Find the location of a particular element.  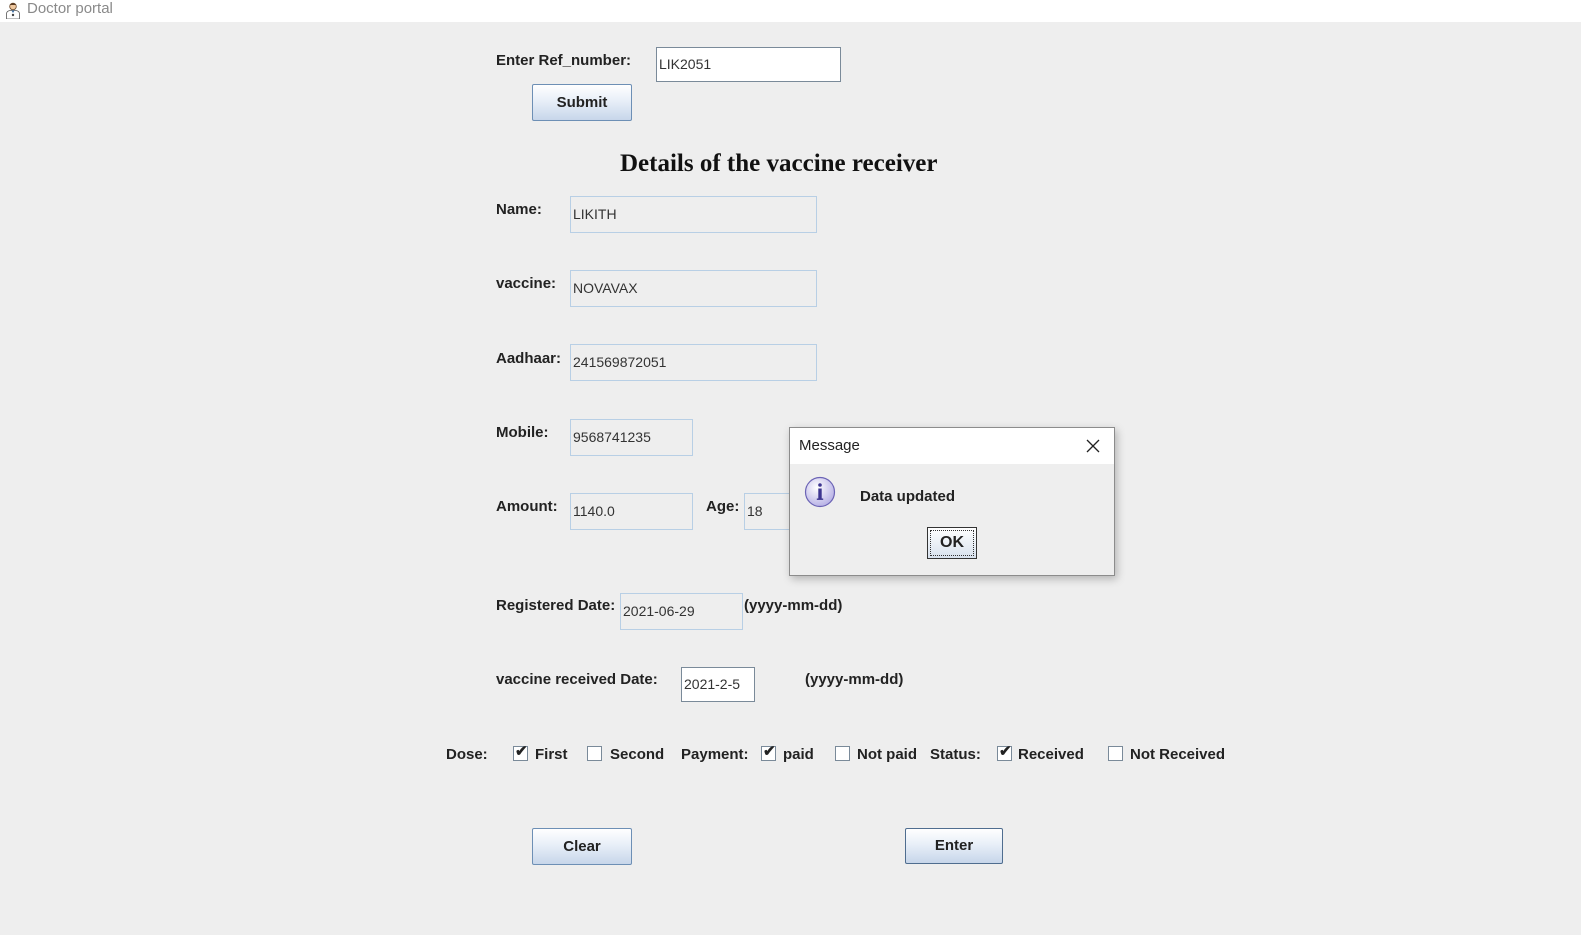

dose-first-checkbox: ✔ is located at coordinates (520, 752).